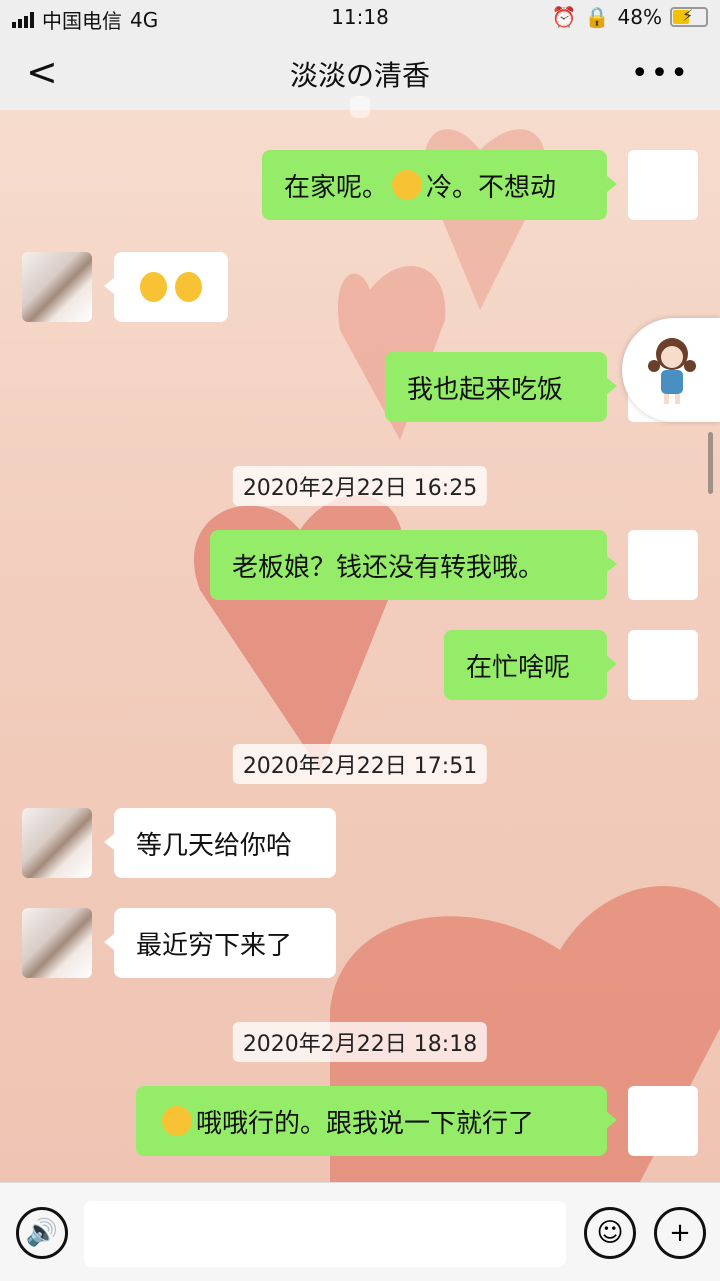  I want to click on more-options-button: •••, so click(660, 73).